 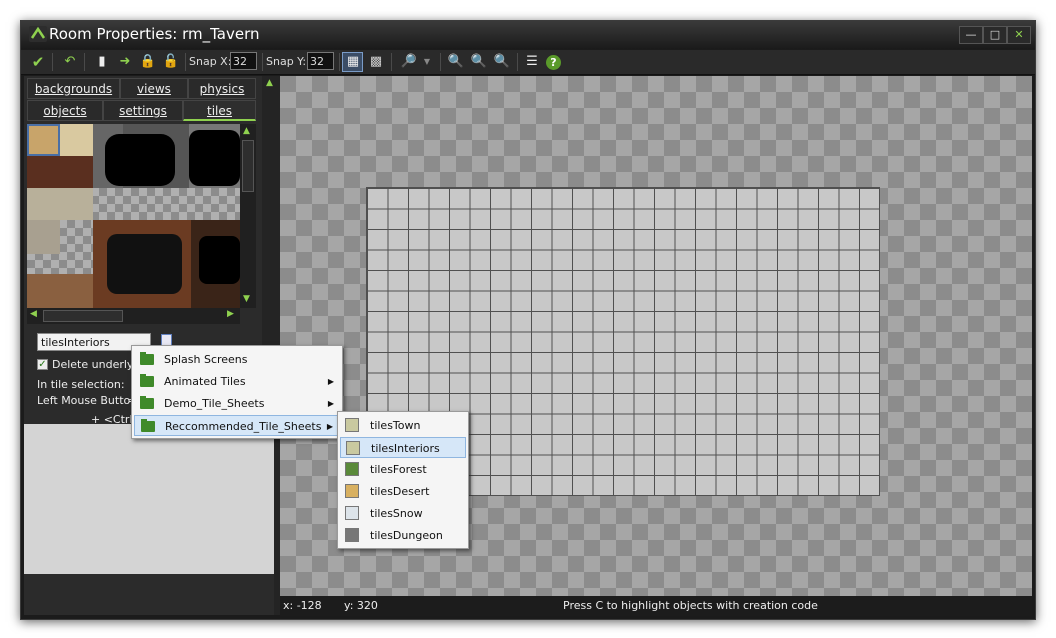 I want to click on status-y-coordinate: y: 320, so click(x=361, y=605).